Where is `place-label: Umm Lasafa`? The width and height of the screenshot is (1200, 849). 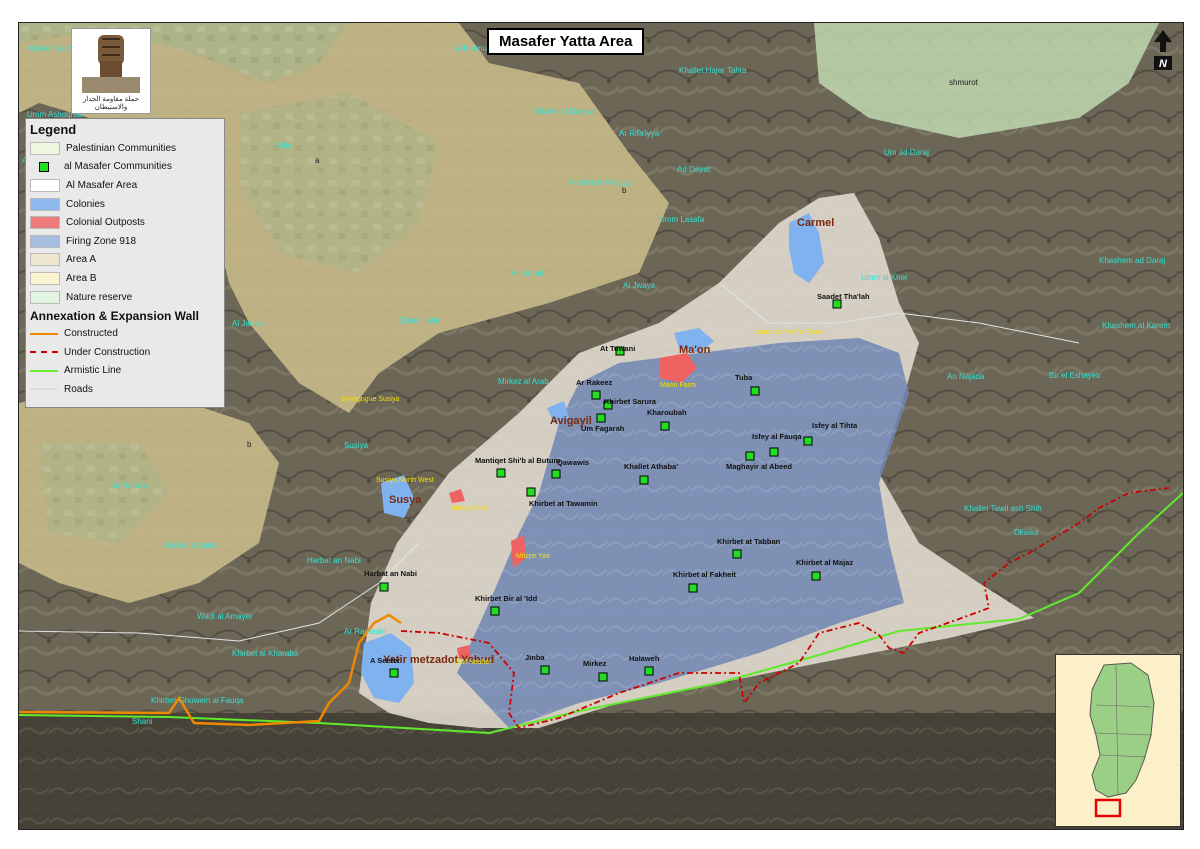 place-label: Umm Lasafa is located at coordinates (682, 219).